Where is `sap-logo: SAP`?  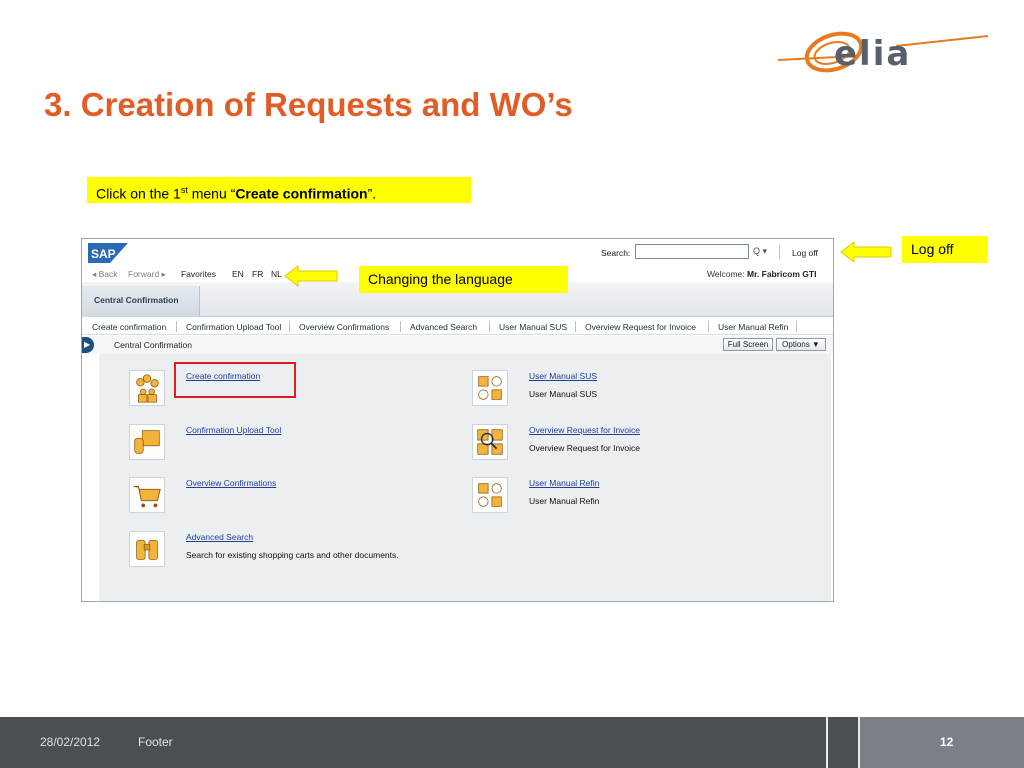
sap-logo: SAP is located at coordinates (108, 253).